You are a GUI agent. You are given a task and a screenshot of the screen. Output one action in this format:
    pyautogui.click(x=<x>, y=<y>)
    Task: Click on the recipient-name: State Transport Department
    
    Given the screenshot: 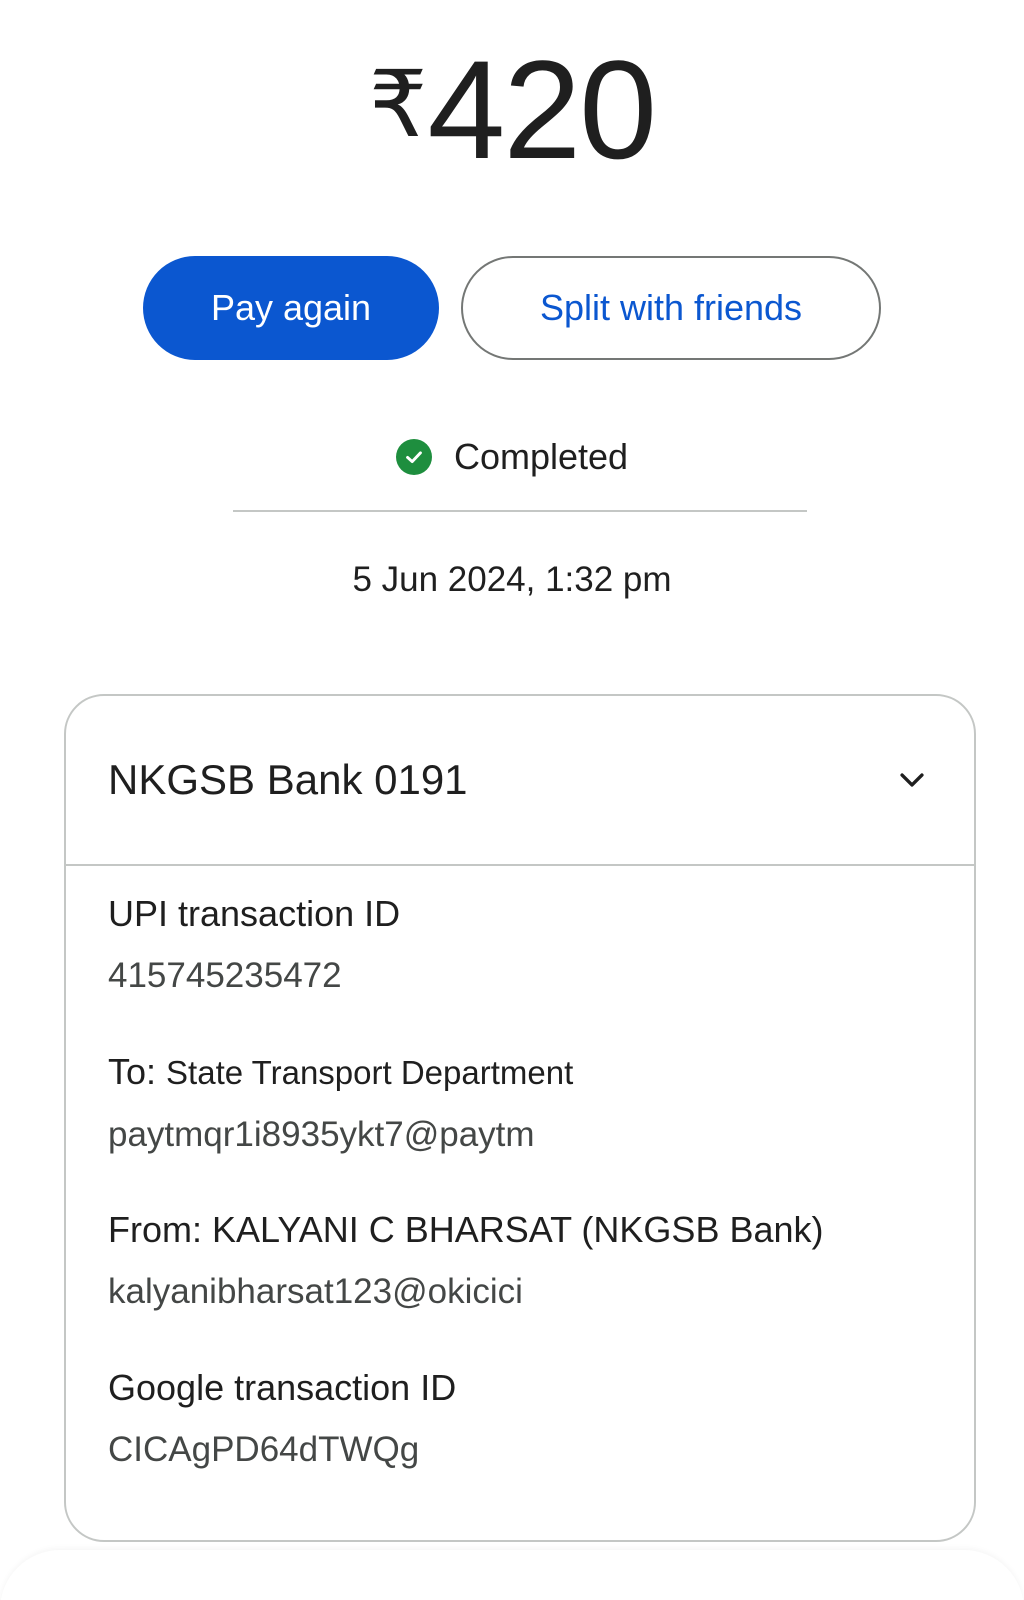 What is the action you would take?
    pyautogui.click(x=370, y=1072)
    